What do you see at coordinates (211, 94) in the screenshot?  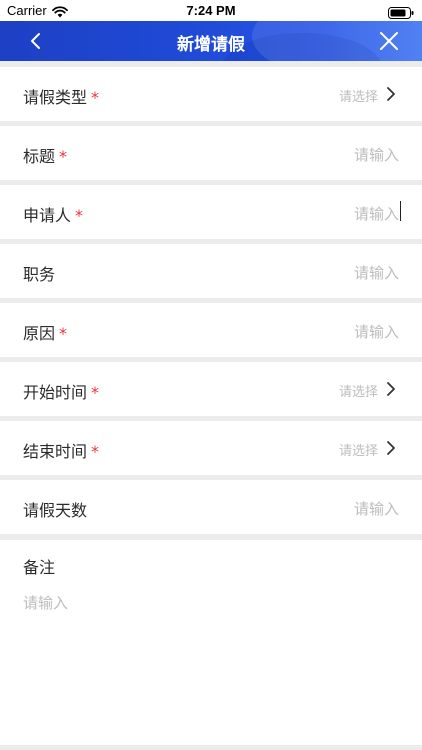 I see `leave-type-row: 请假类型 * 请选择` at bounding box center [211, 94].